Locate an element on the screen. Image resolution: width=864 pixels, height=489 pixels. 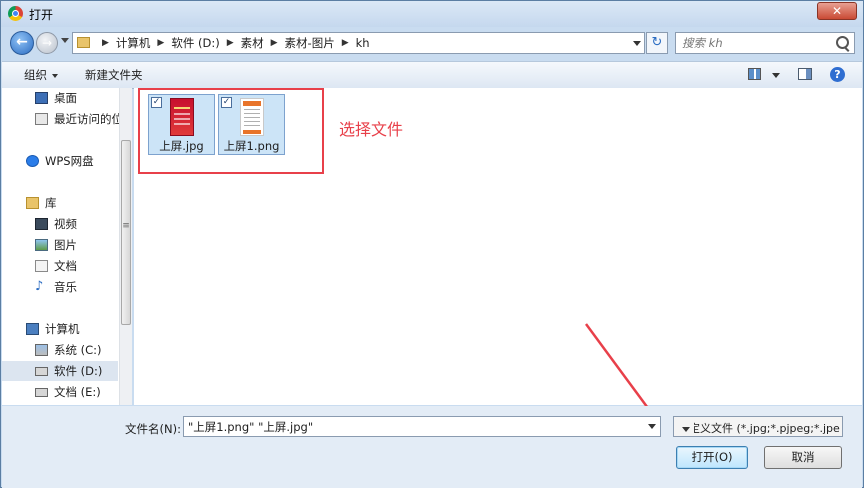
filename-label: 文件名(N): is located at coordinates (153, 429).